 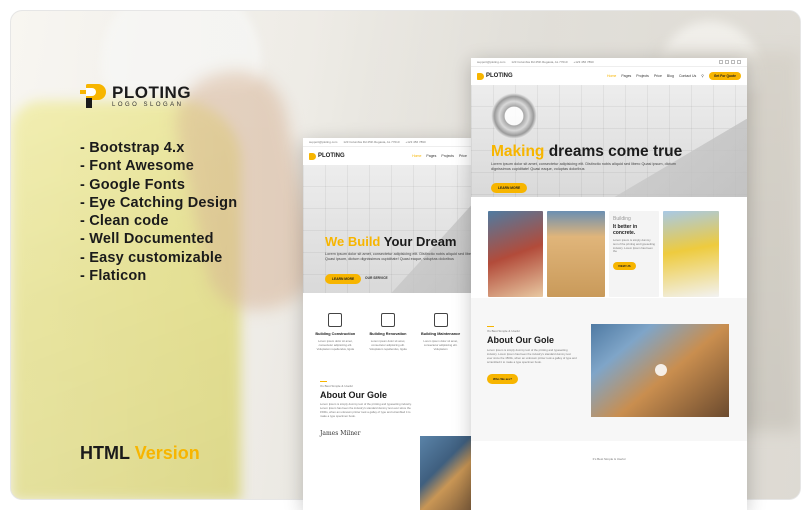 I want to click on who-we-are-button: Who We are?, so click(x=502, y=379).